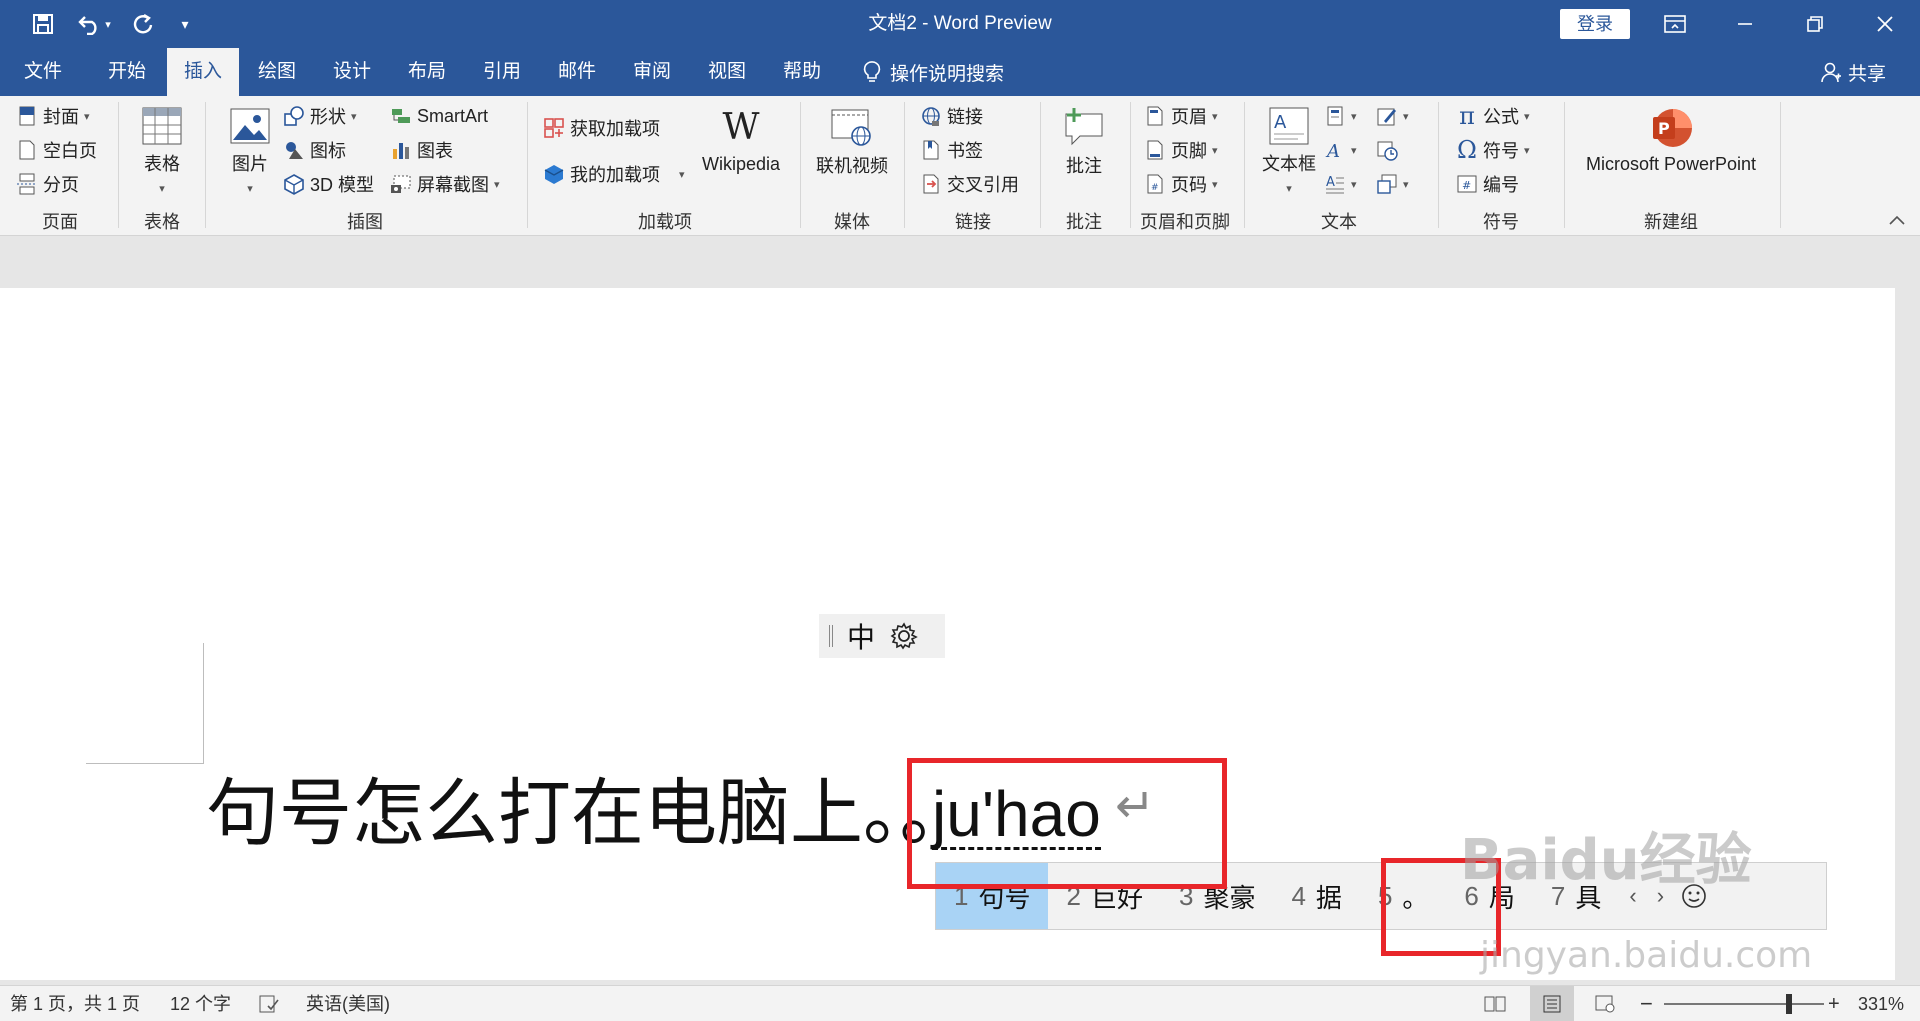 The width and height of the screenshot is (1920, 1021). I want to click on picture-icon, so click(250, 126).